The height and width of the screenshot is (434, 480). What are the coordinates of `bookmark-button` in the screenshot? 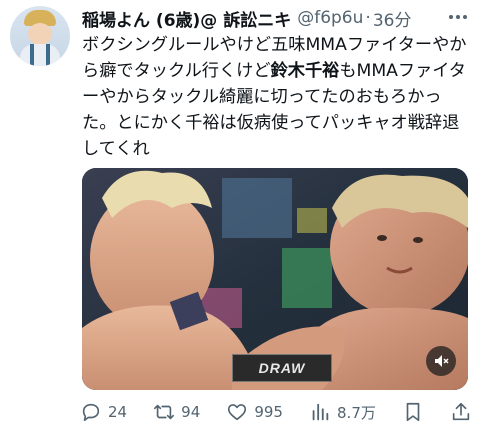 It's located at (413, 412).